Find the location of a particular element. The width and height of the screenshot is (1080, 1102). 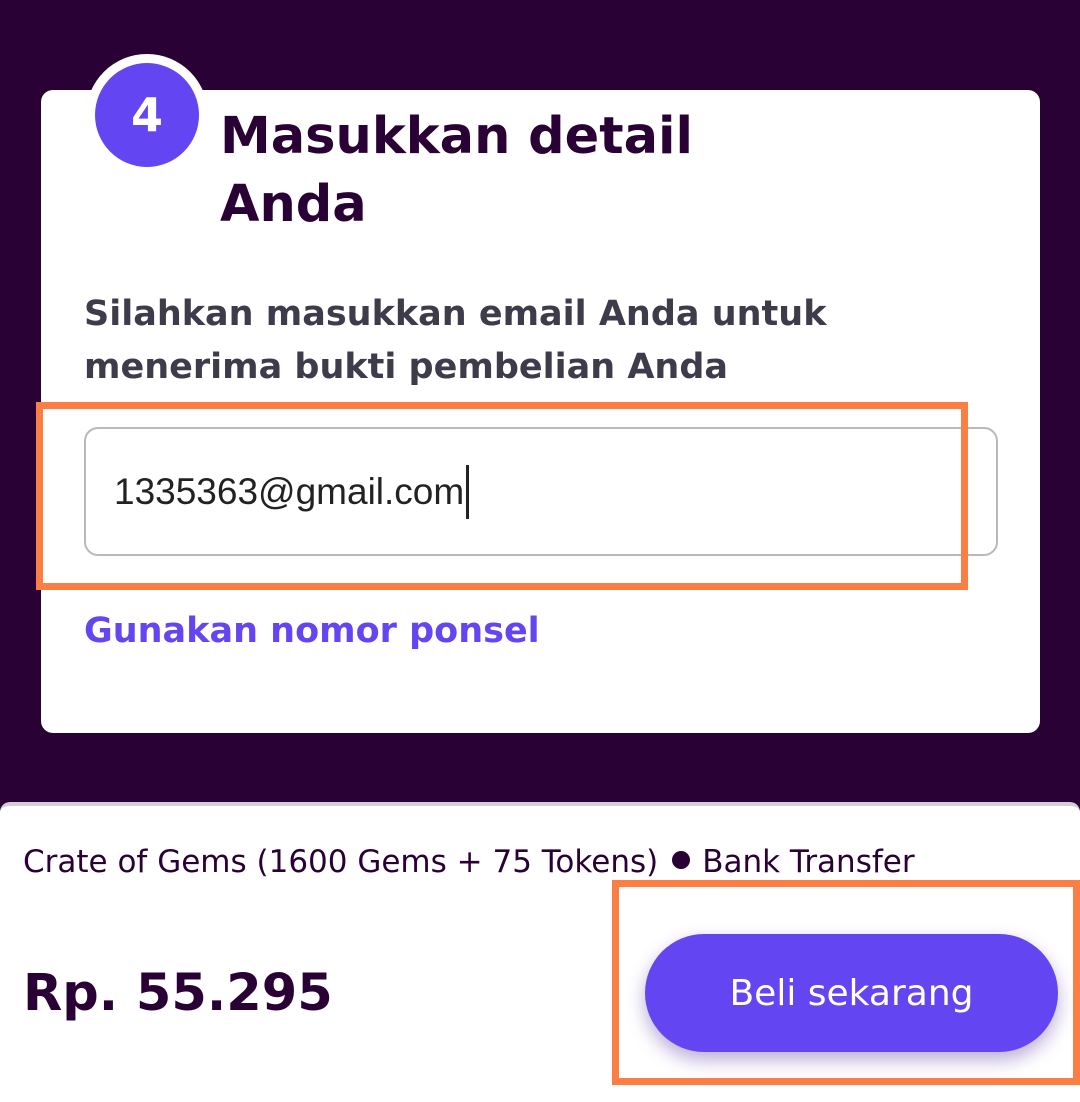

buy-button-highlight is located at coordinates (846, 982).